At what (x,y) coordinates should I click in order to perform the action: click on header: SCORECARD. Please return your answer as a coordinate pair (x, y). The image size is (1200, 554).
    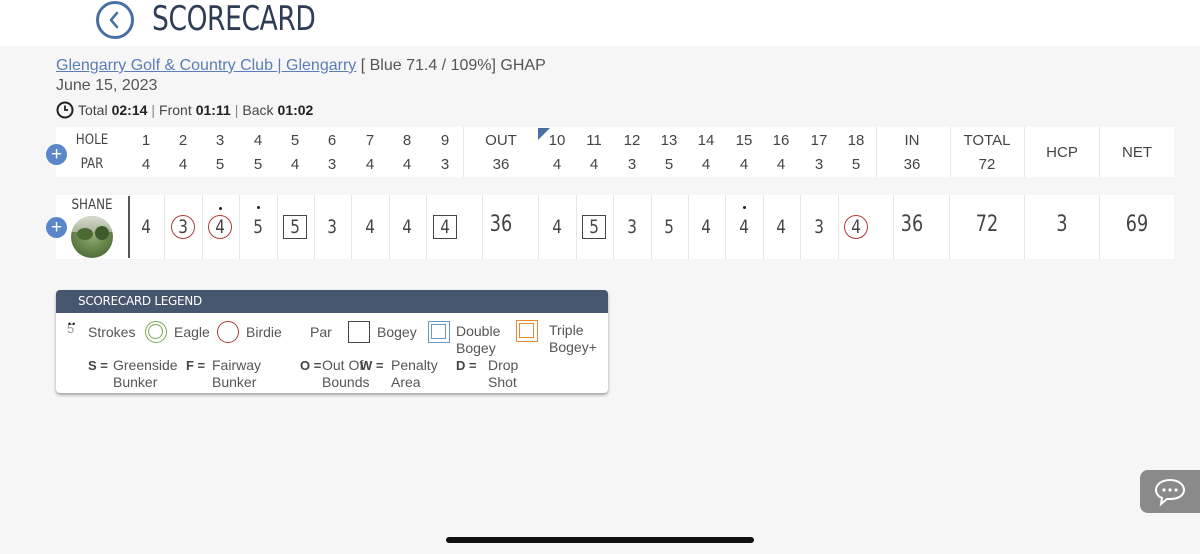
    Looking at the image, I should click on (600, 23).